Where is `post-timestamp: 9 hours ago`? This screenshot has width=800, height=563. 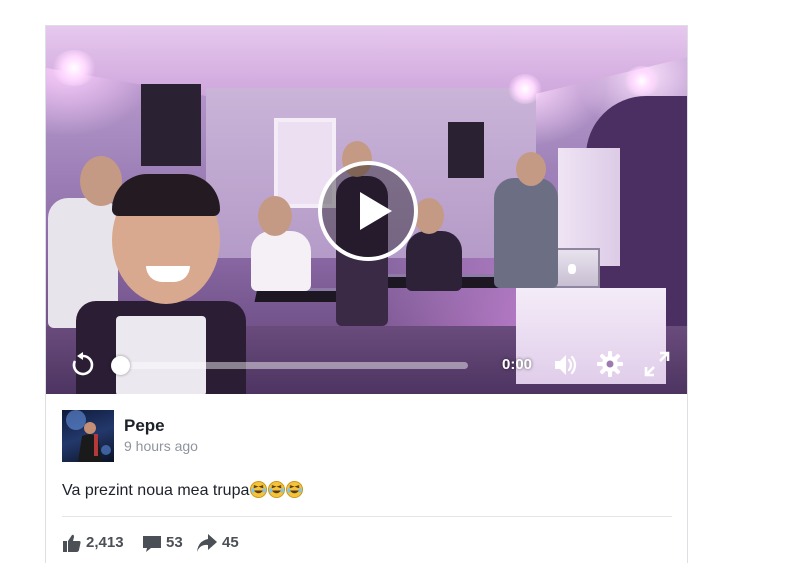 post-timestamp: 9 hours ago is located at coordinates (161, 446).